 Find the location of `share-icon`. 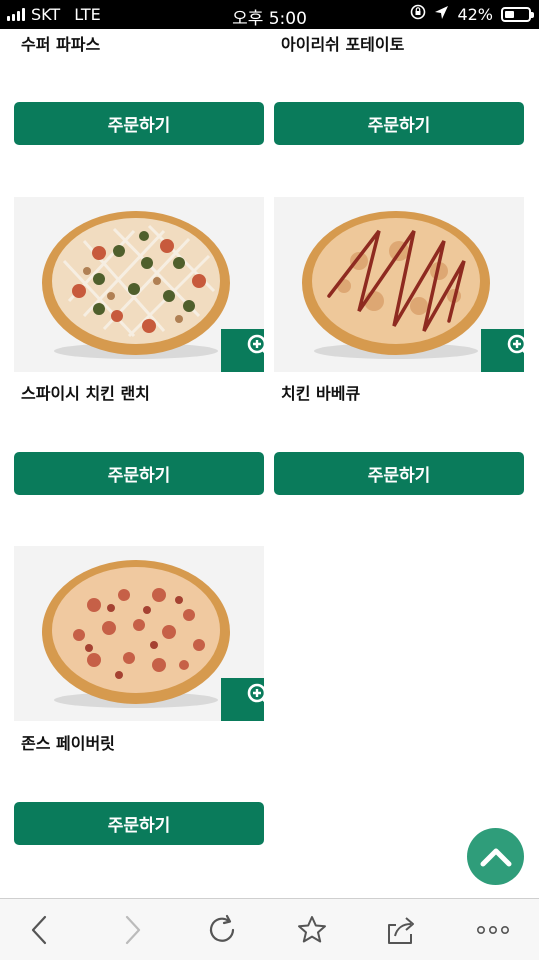

share-icon is located at coordinates (401, 930).